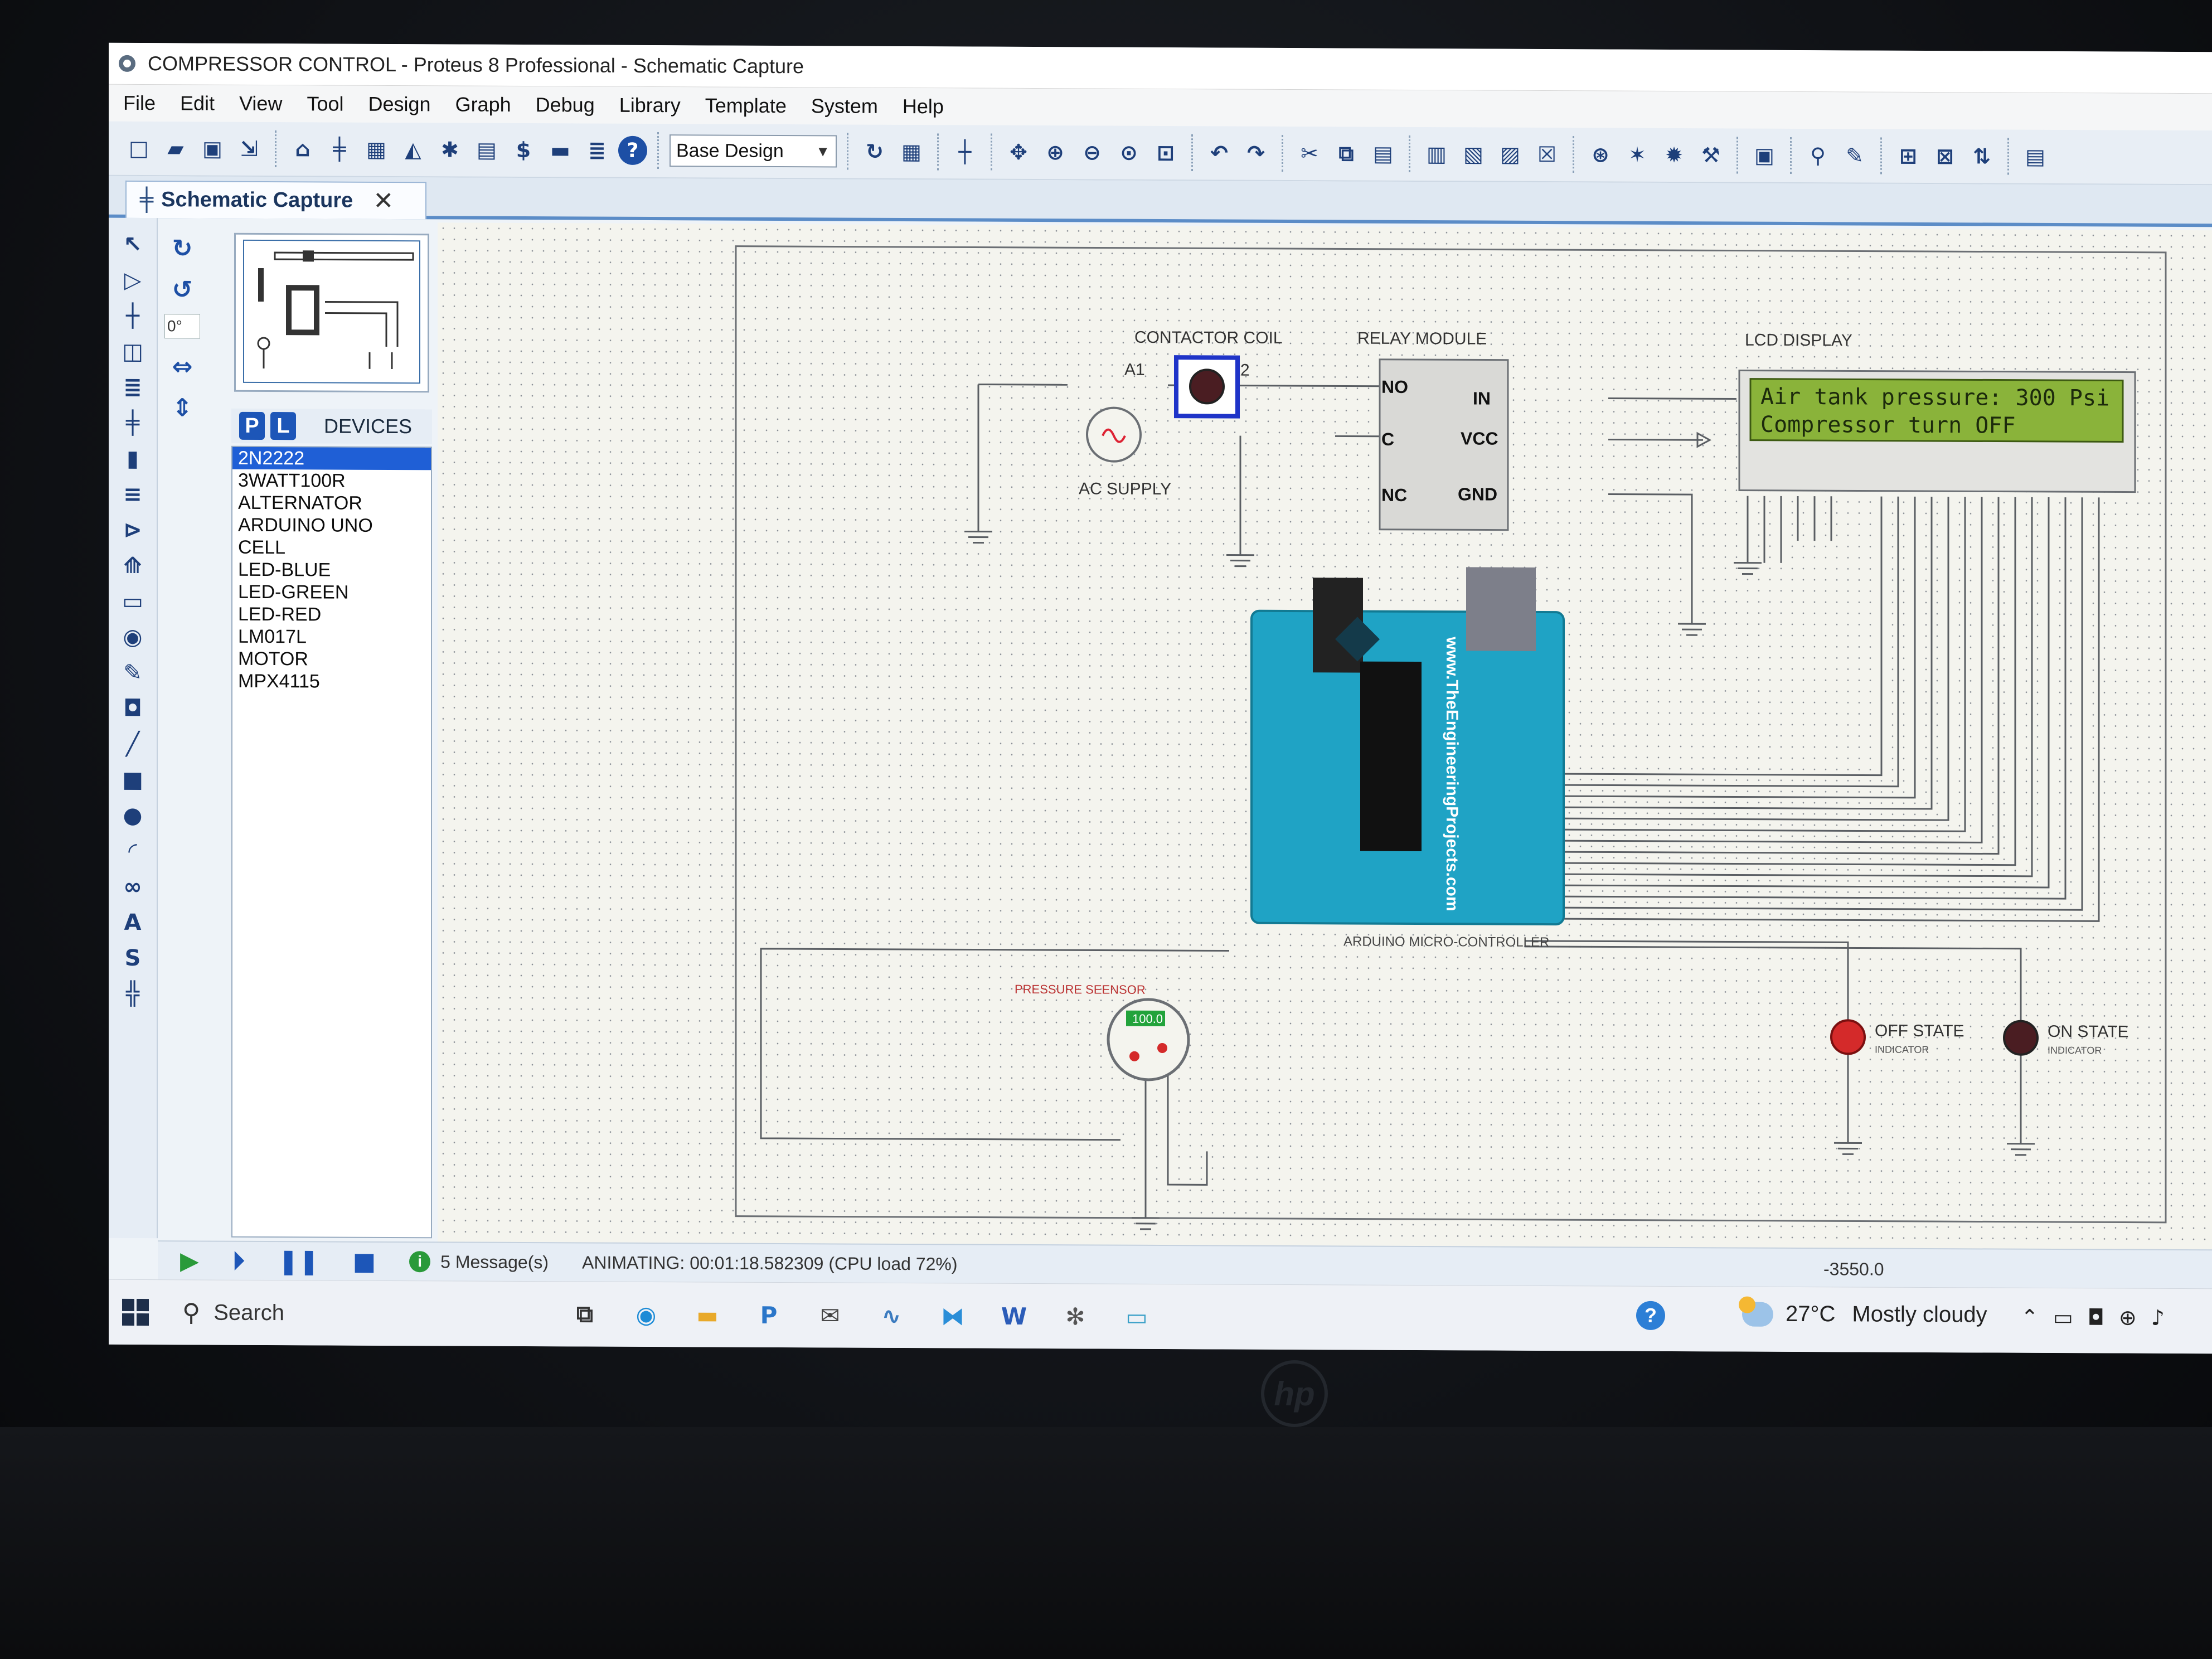 The height and width of the screenshot is (1659, 2212). I want to click on menu-file: File, so click(139, 103).